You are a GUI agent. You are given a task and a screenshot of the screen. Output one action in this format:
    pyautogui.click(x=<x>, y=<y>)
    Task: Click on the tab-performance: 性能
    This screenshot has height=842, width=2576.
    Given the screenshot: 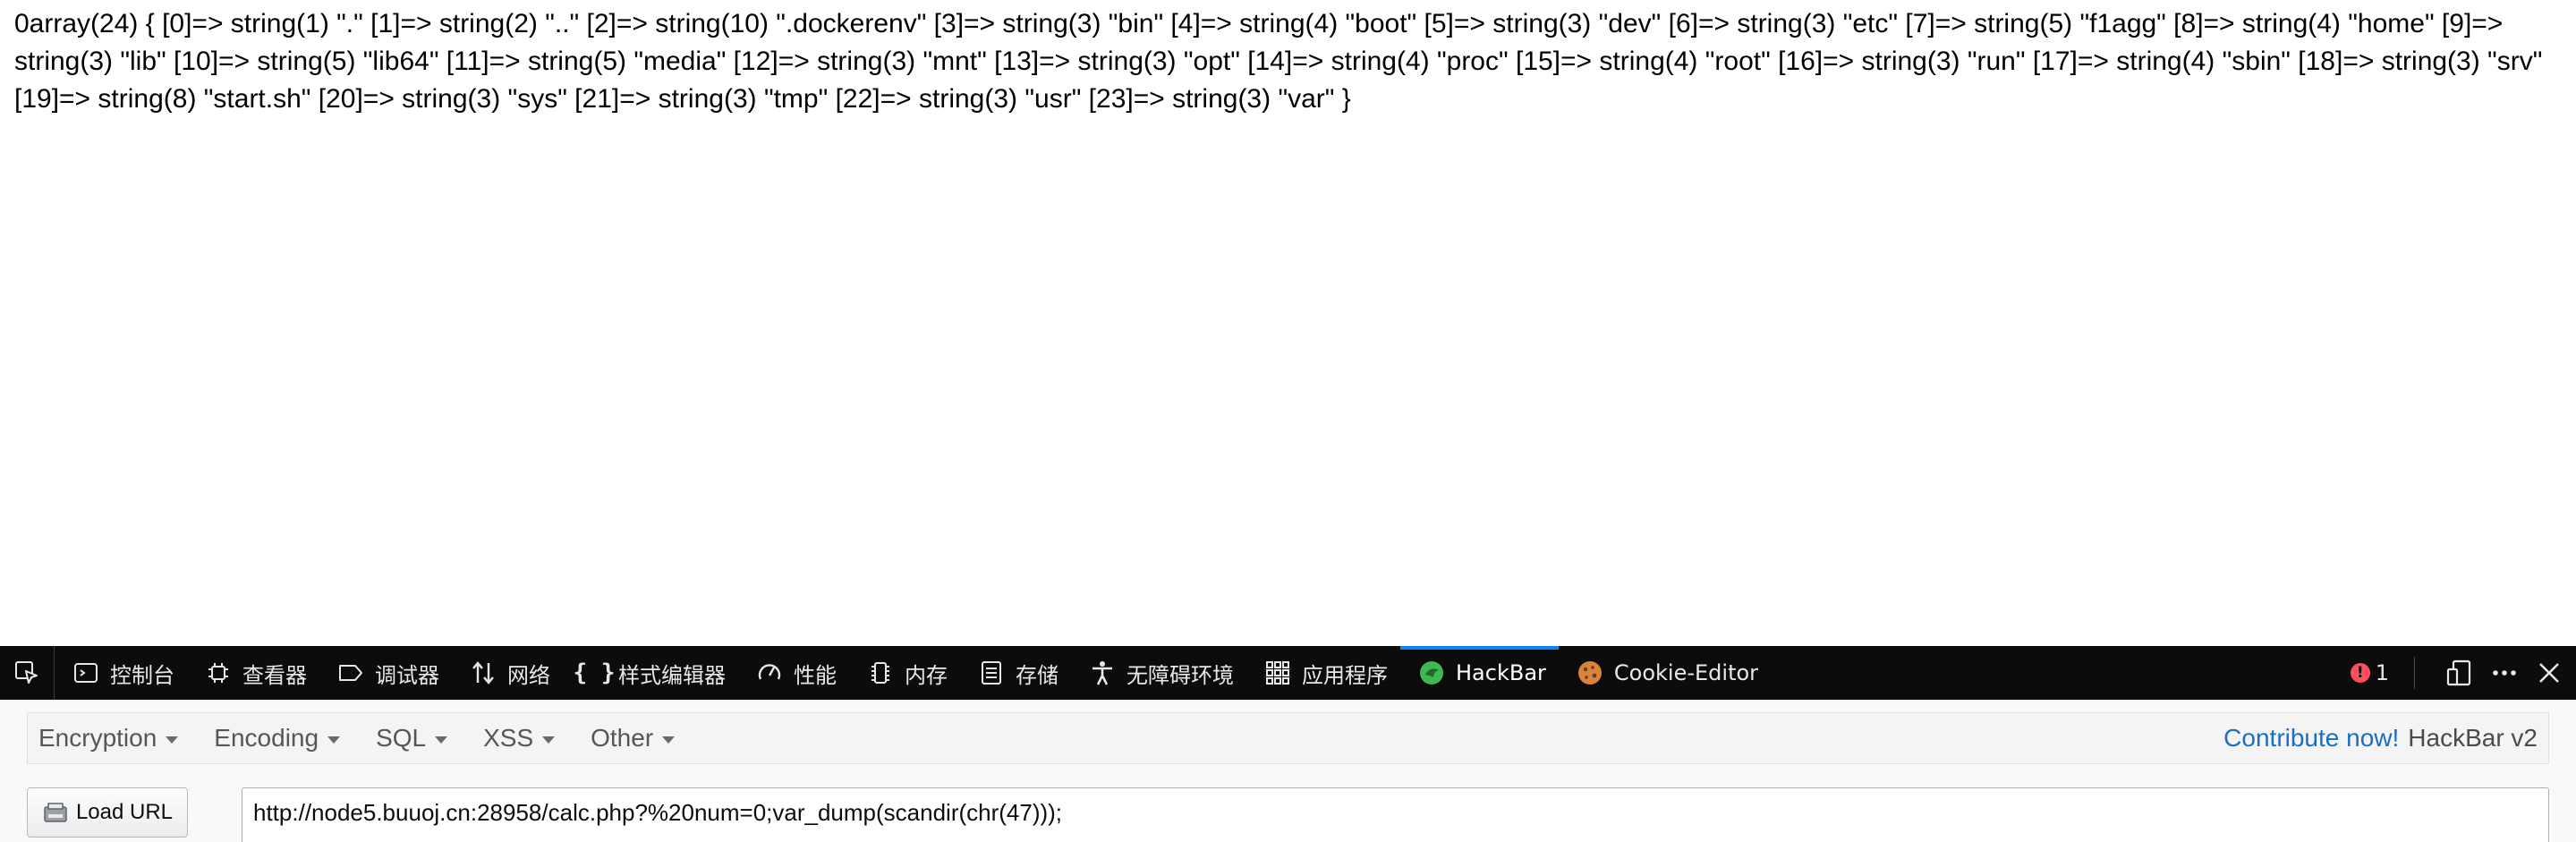 What is the action you would take?
    pyautogui.click(x=793, y=673)
    